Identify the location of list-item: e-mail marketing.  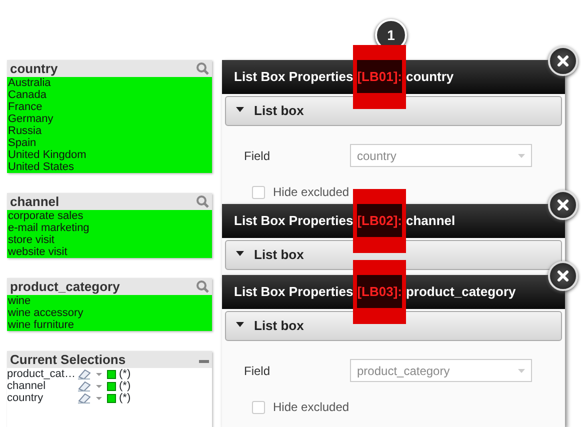
(109, 228).